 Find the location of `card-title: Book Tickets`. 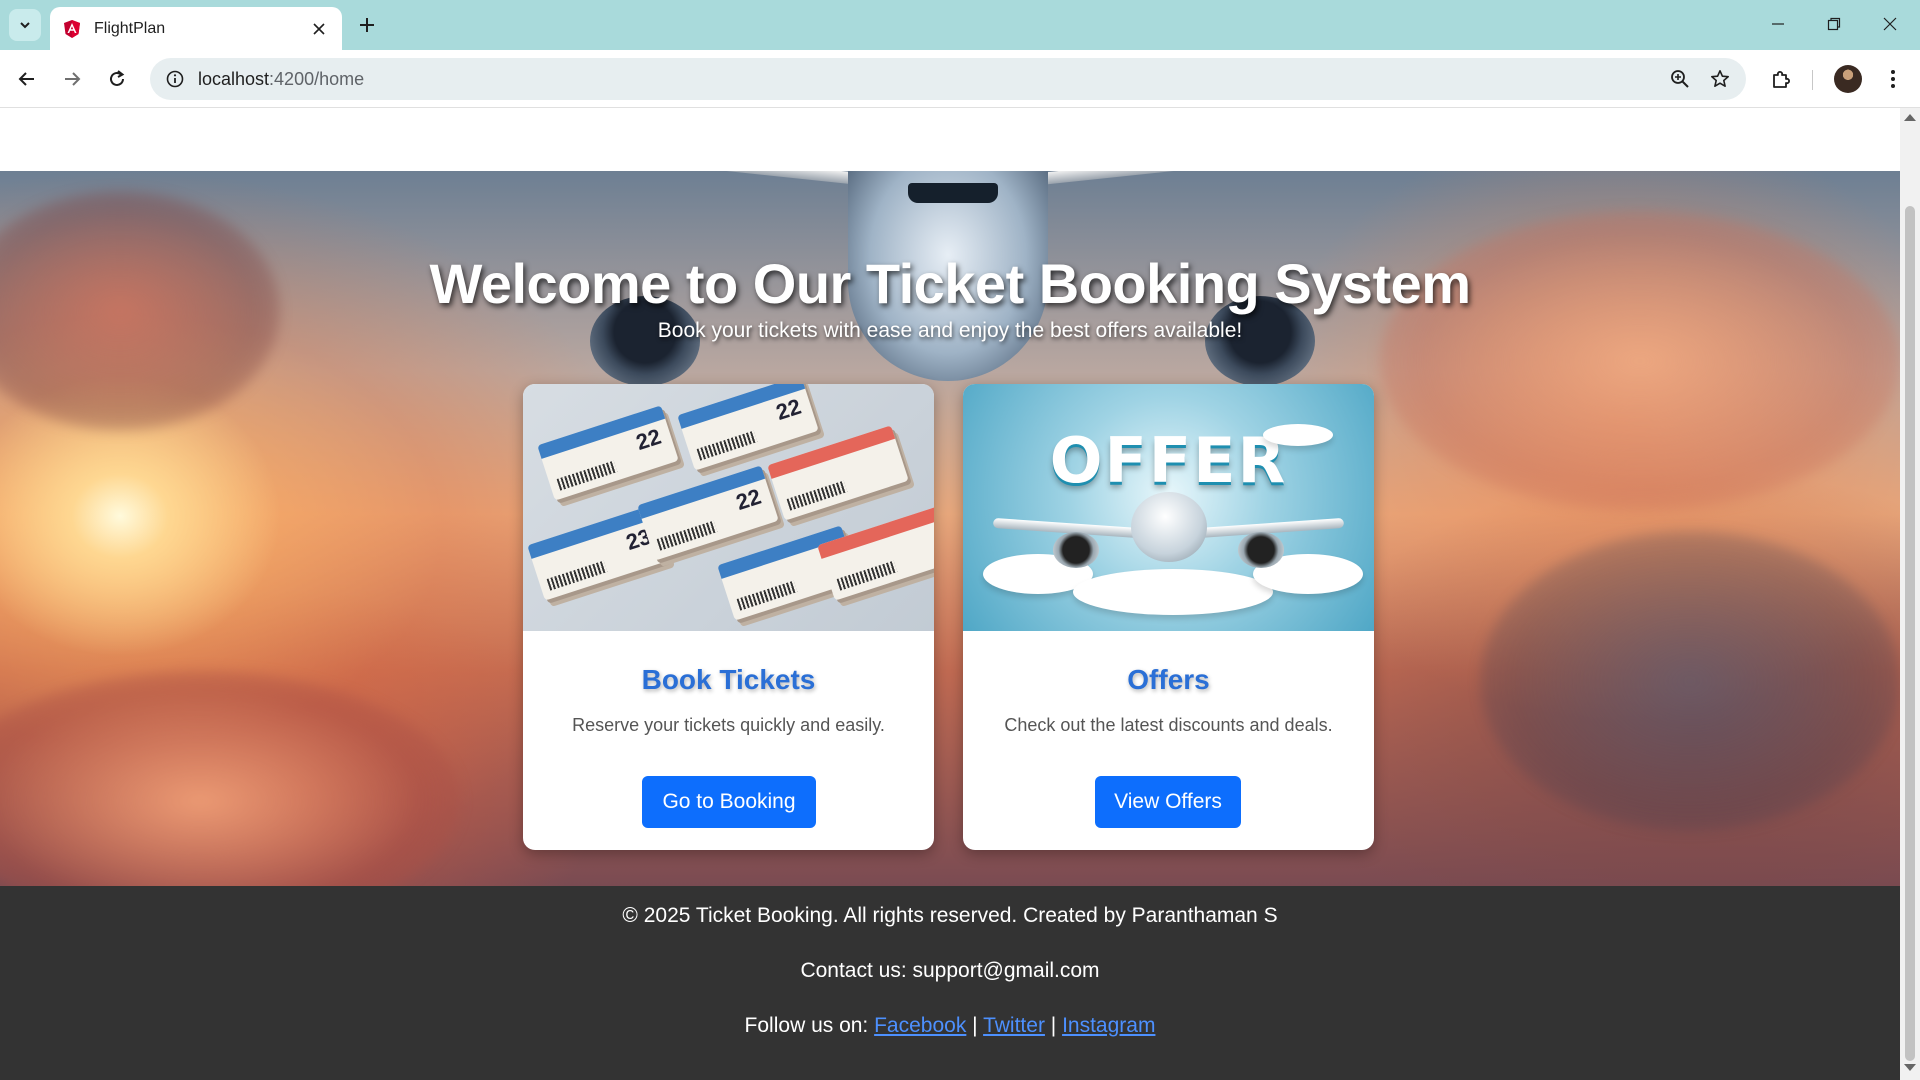

card-title: Book Tickets is located at coordinates (728, 679).